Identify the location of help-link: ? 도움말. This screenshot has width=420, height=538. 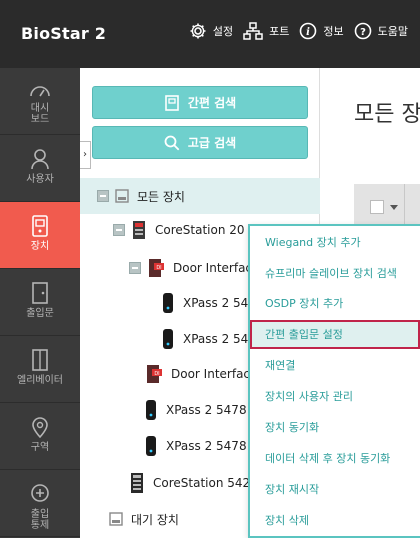
(381, 31).